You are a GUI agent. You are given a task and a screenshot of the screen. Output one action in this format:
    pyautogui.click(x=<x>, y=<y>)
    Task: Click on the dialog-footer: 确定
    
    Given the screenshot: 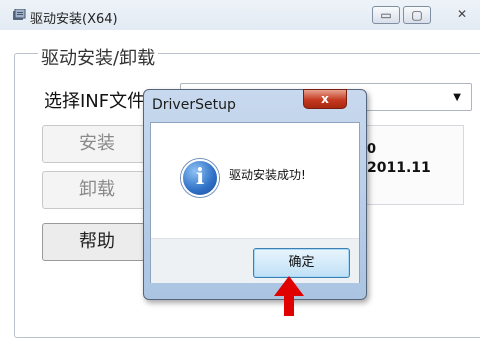 What is the action you would take?
    pyautogui.click(x=255, y=260)
    